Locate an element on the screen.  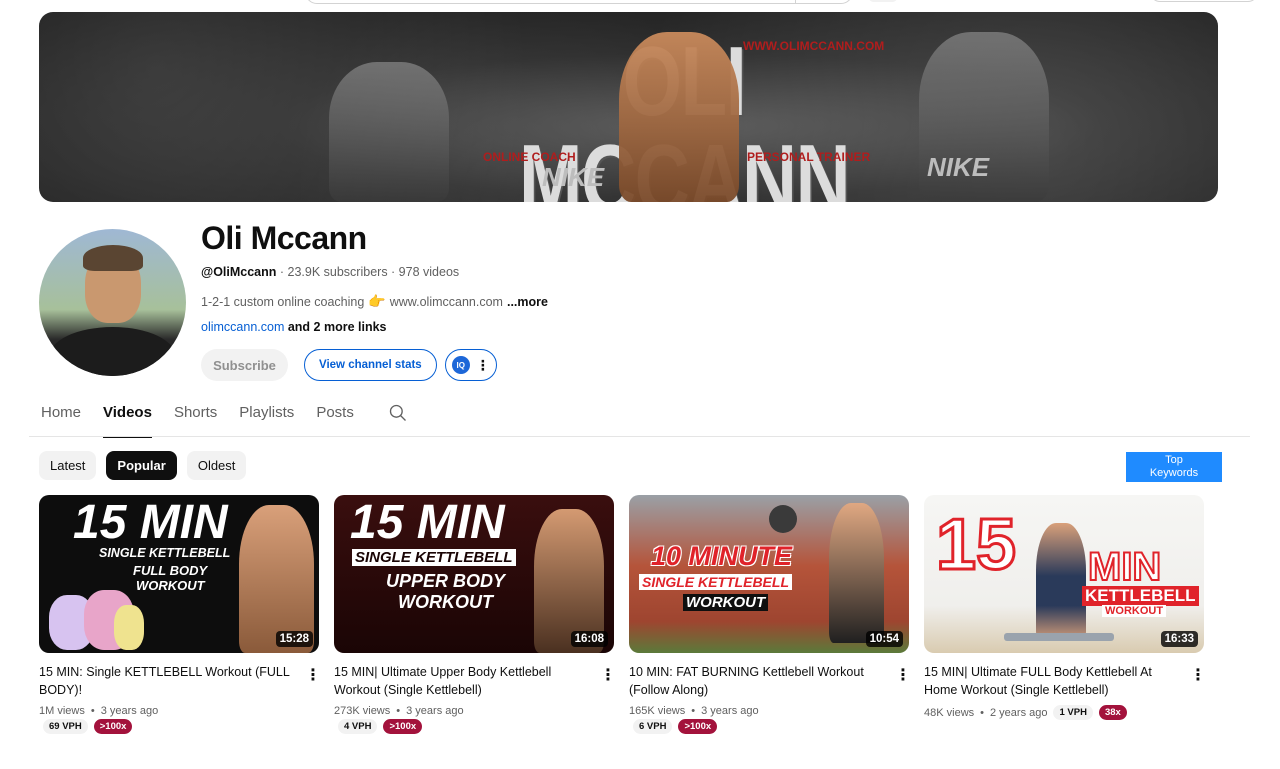
chip-oldest: Oldest is located at coordinates (216, 465).